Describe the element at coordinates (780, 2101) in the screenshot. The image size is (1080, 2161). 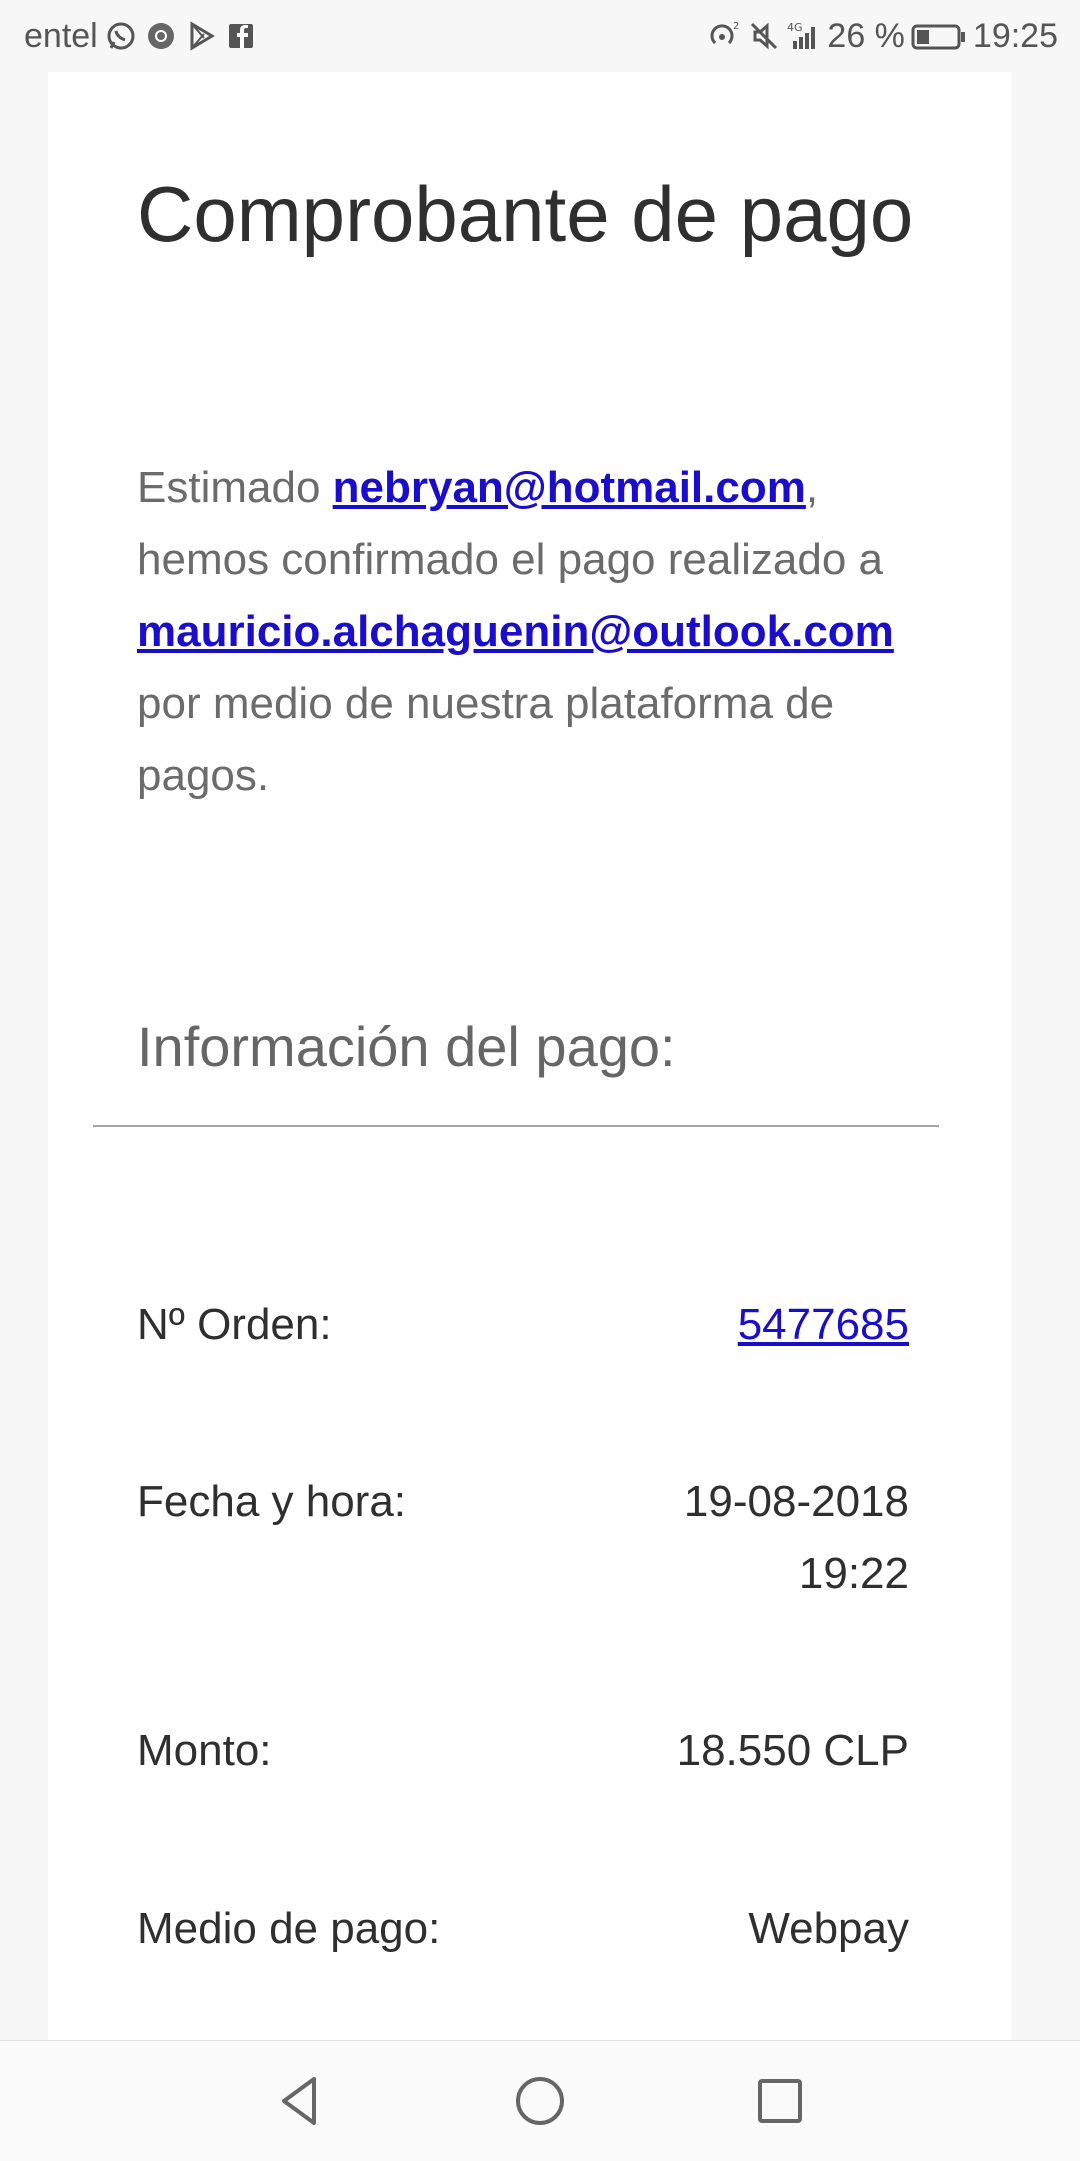
I see `recents-icon` at that location.